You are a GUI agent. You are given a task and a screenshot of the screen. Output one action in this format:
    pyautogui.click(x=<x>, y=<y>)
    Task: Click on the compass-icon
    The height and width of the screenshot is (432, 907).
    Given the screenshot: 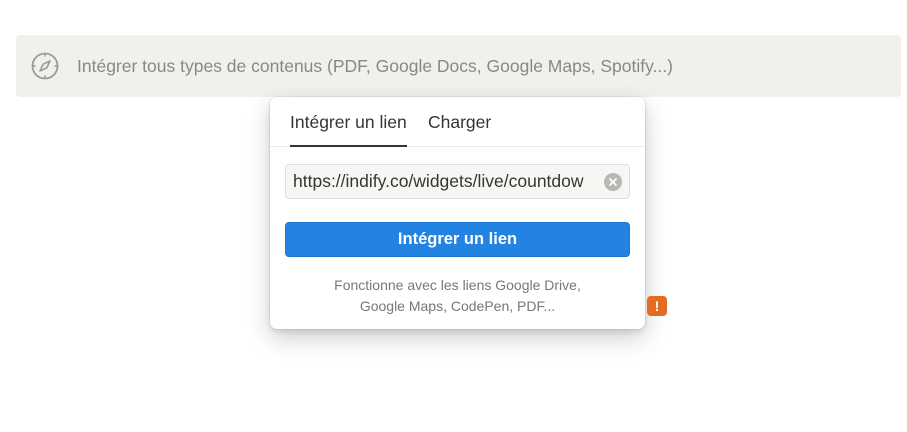 What is the action you would take?
    pyautogui.click(x=45, y=66)
    